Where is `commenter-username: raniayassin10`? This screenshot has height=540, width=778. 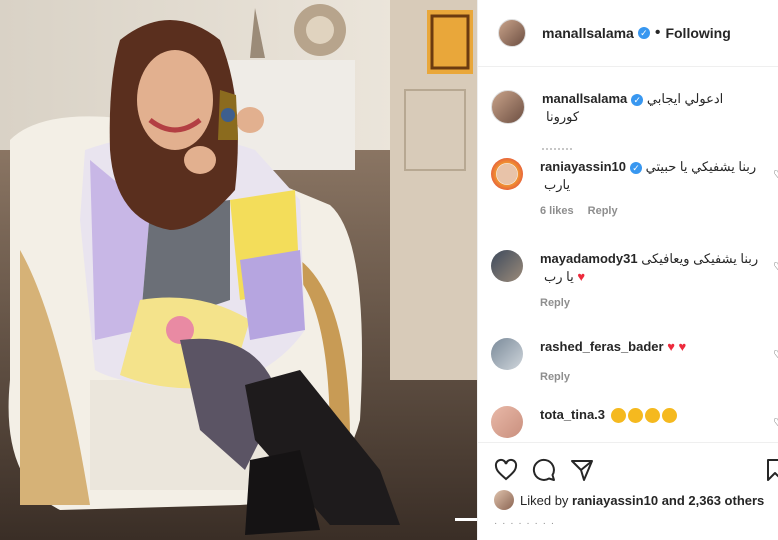 commenter-username: raniayassin10 is located at coordinates (583, 166).